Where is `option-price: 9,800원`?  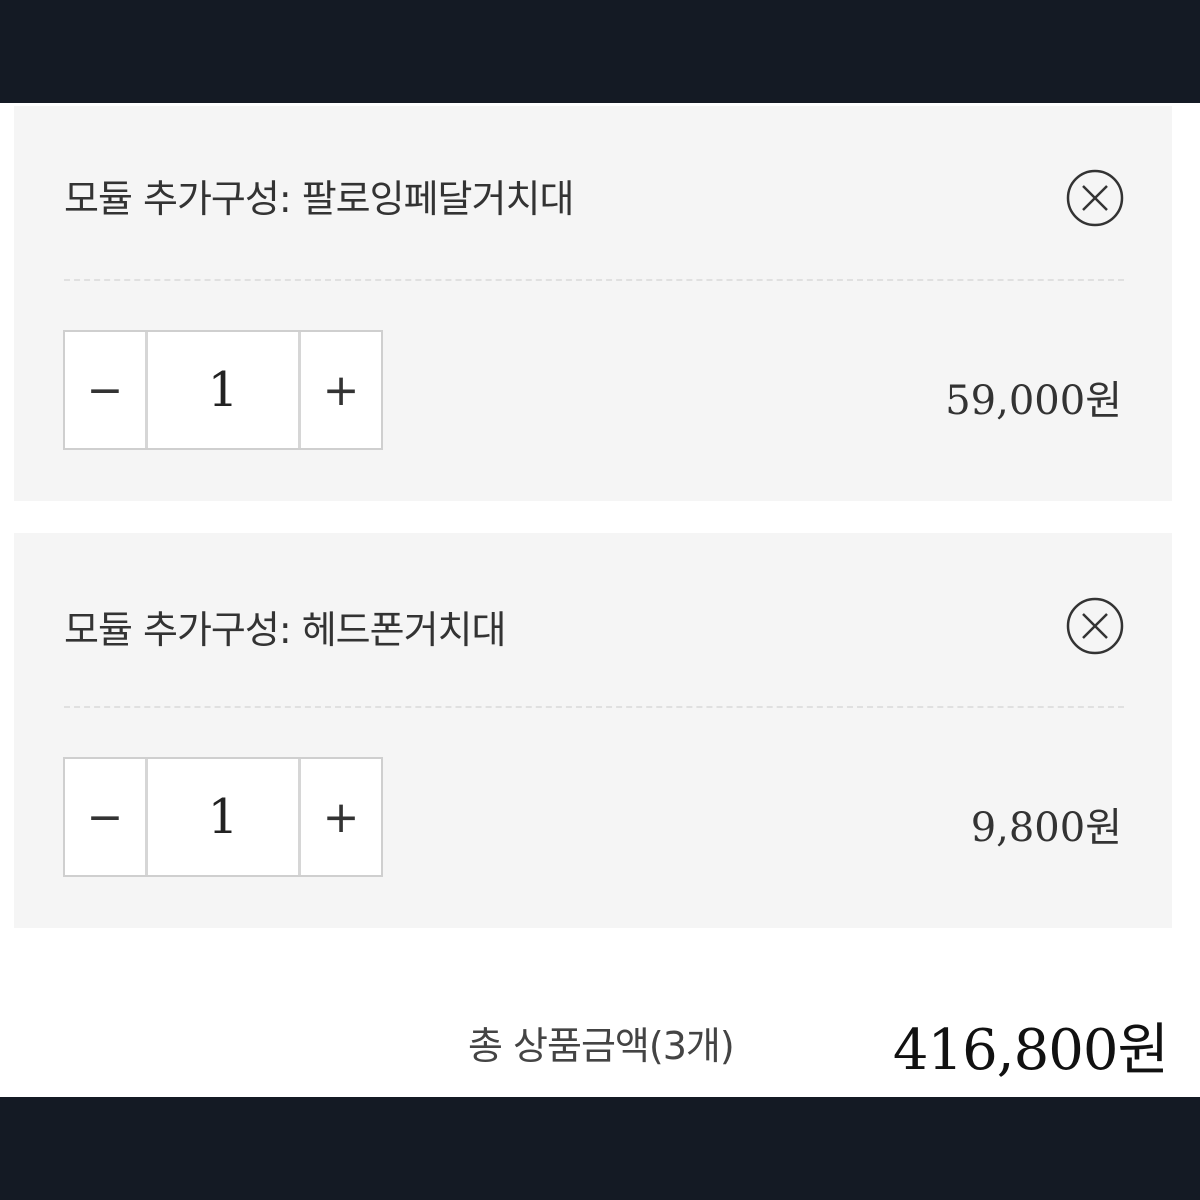
option-price: 9,800원 is located at coordinates (1046, 828).